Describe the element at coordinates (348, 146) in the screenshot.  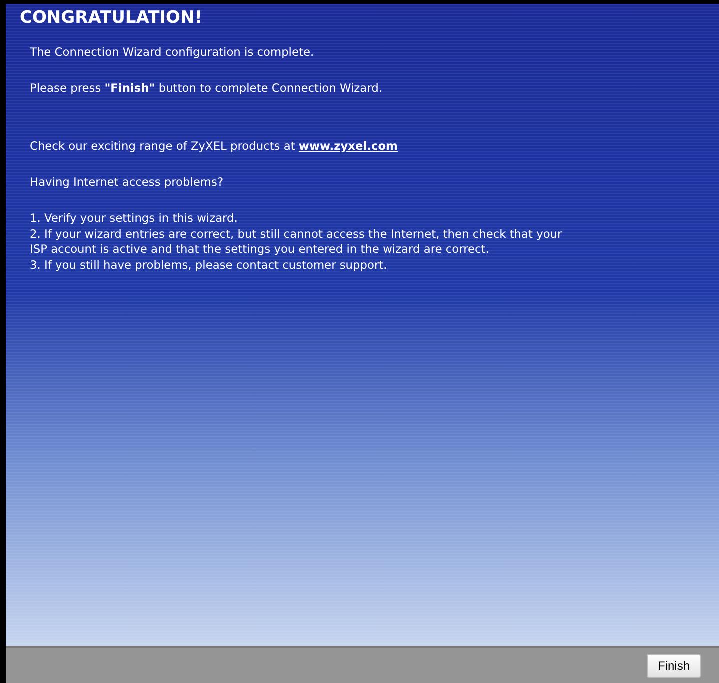
I see `website-link: www.zyxel.com` at that location.